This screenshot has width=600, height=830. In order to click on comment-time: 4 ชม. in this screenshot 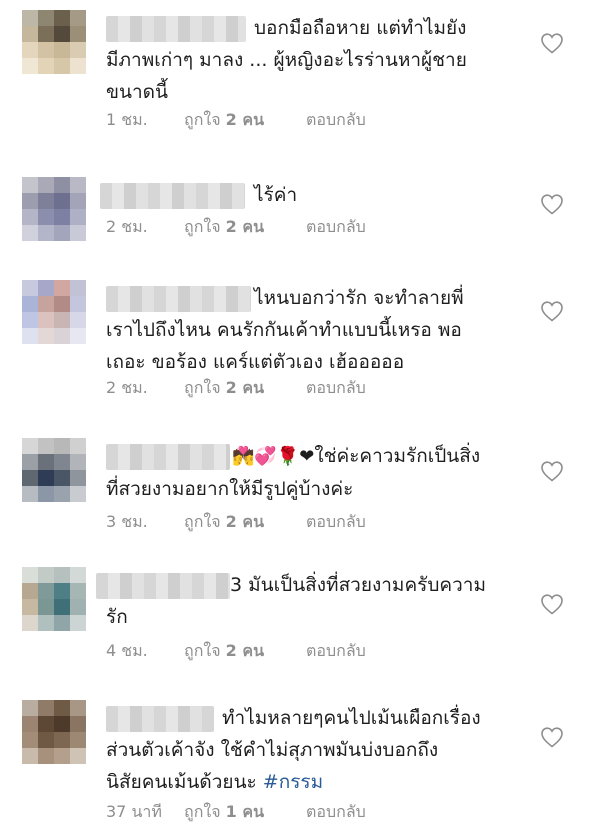, I will do `click(127, 650)`.